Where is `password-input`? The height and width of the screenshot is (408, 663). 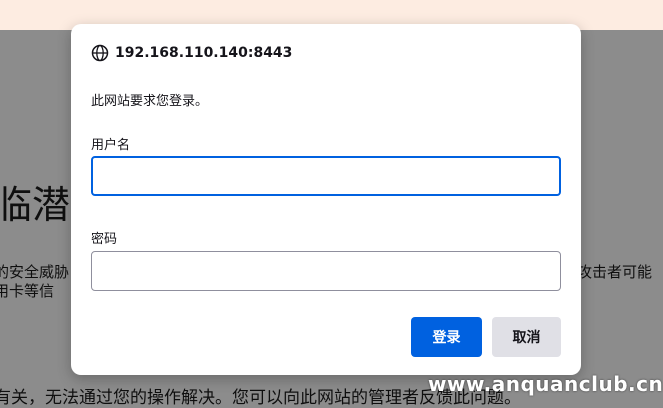
password-input is located at coordinates (326, 271).